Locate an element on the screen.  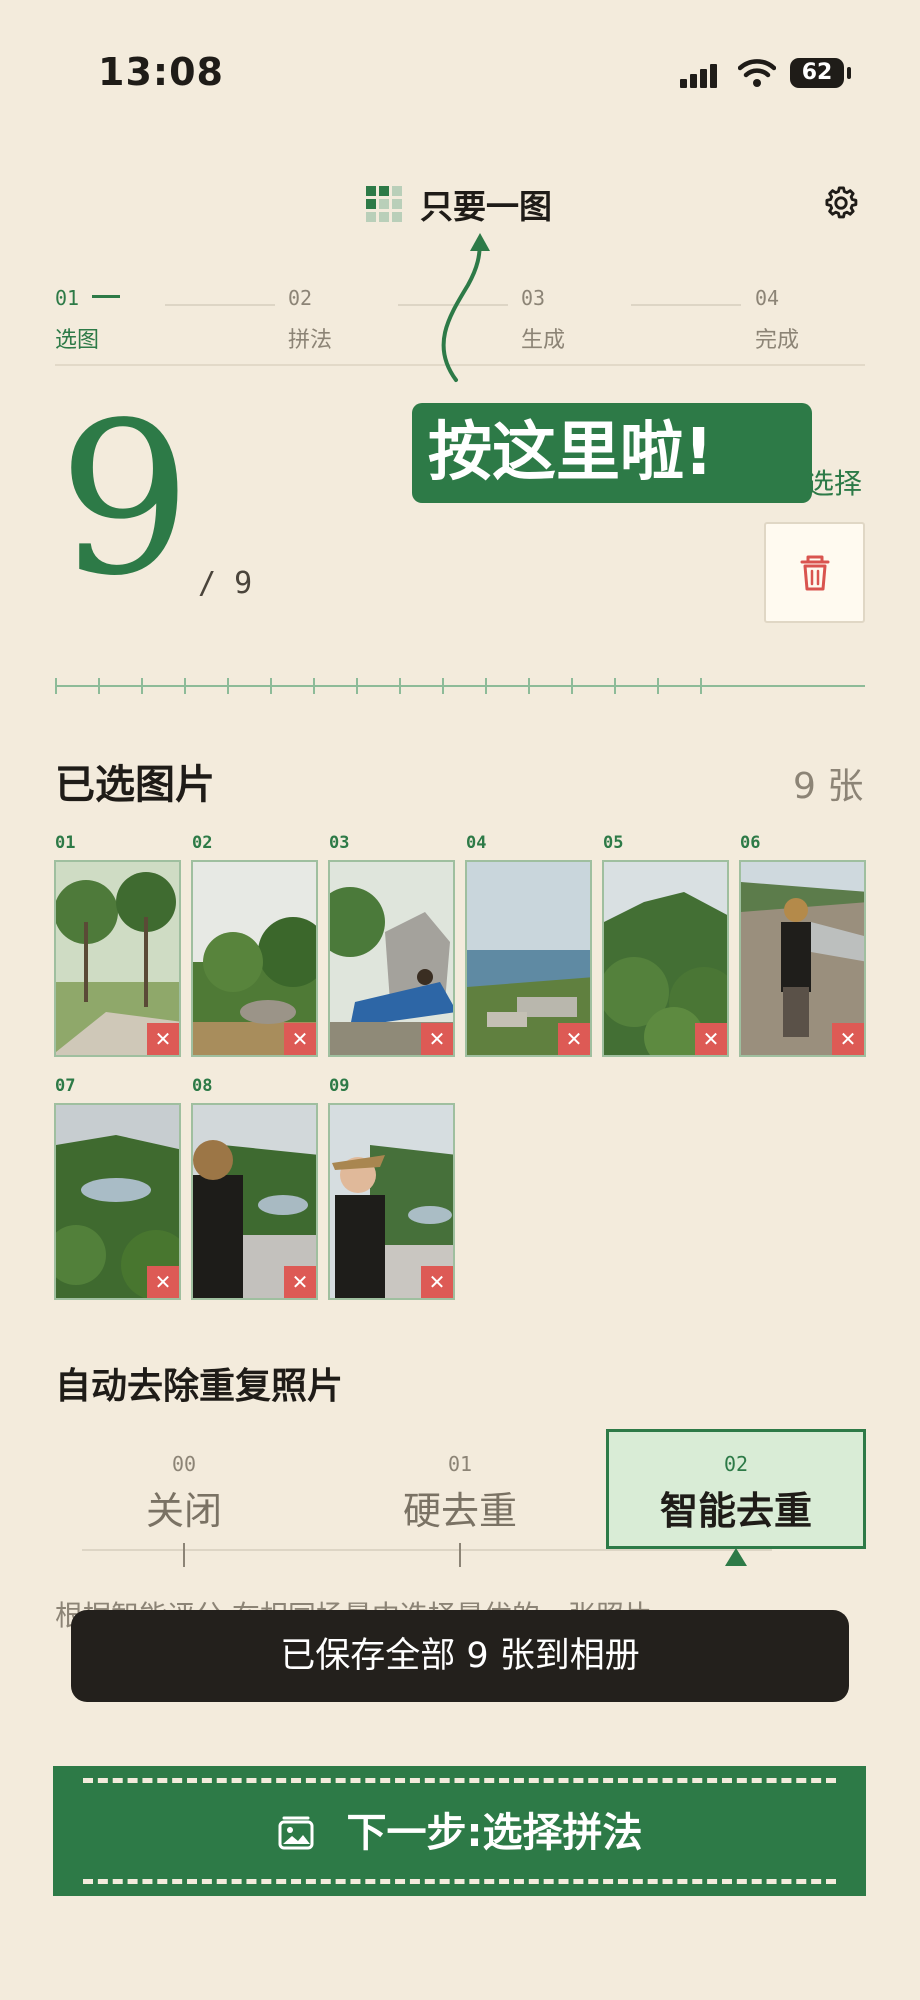
slider-pointer-icon is located at coordinates (736, 1557).